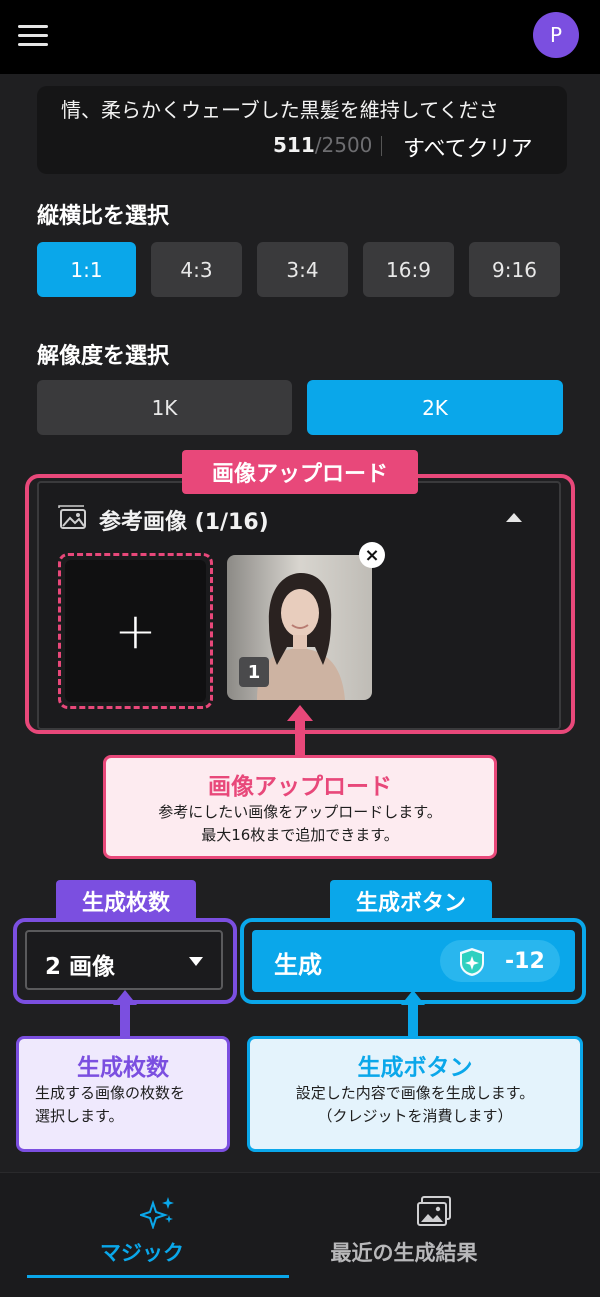 The height and width of the screenshot is (1297, 600). I want to click on gallery-icon, so click(434, 1211).